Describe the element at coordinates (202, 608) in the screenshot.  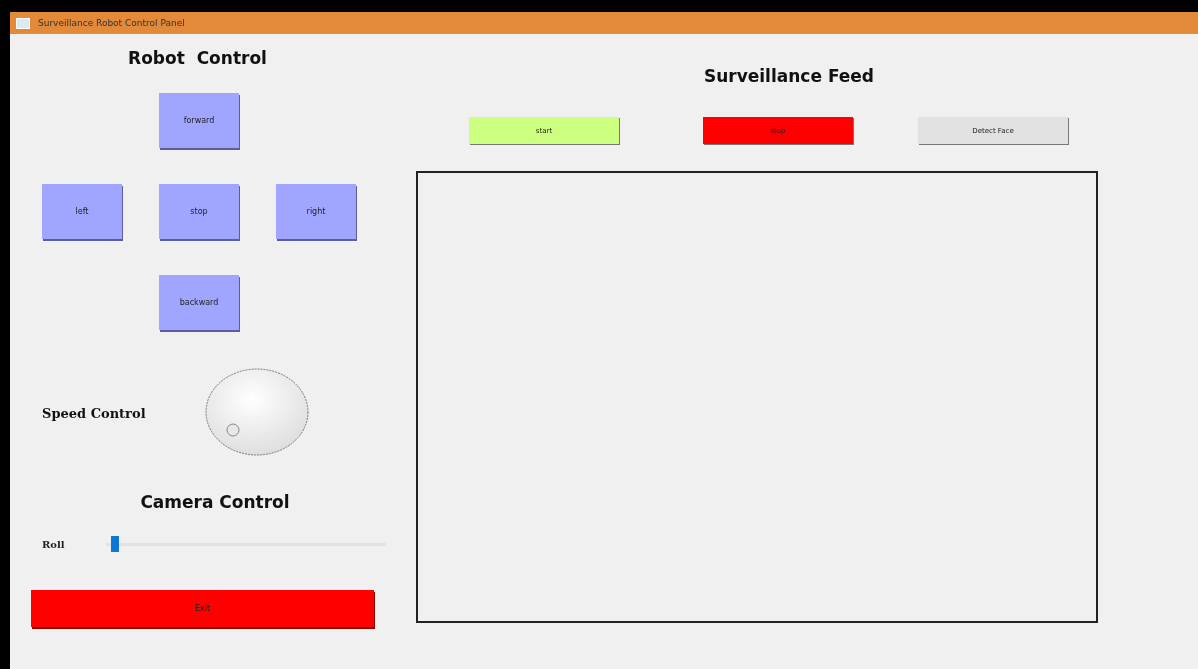
I see `exit-button: Exit` at that location.